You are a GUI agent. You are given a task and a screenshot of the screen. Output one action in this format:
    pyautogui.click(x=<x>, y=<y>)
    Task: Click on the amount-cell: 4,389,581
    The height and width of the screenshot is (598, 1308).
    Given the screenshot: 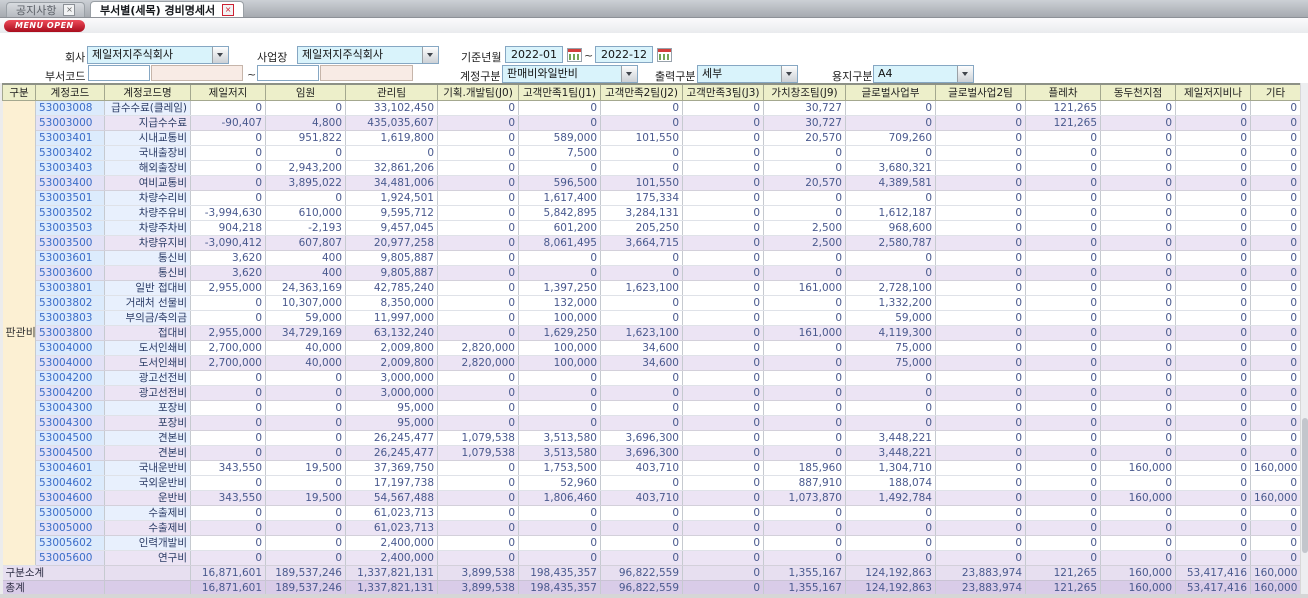 What is the action you would take?
    pyautogui.click(x=890, y=183)
    